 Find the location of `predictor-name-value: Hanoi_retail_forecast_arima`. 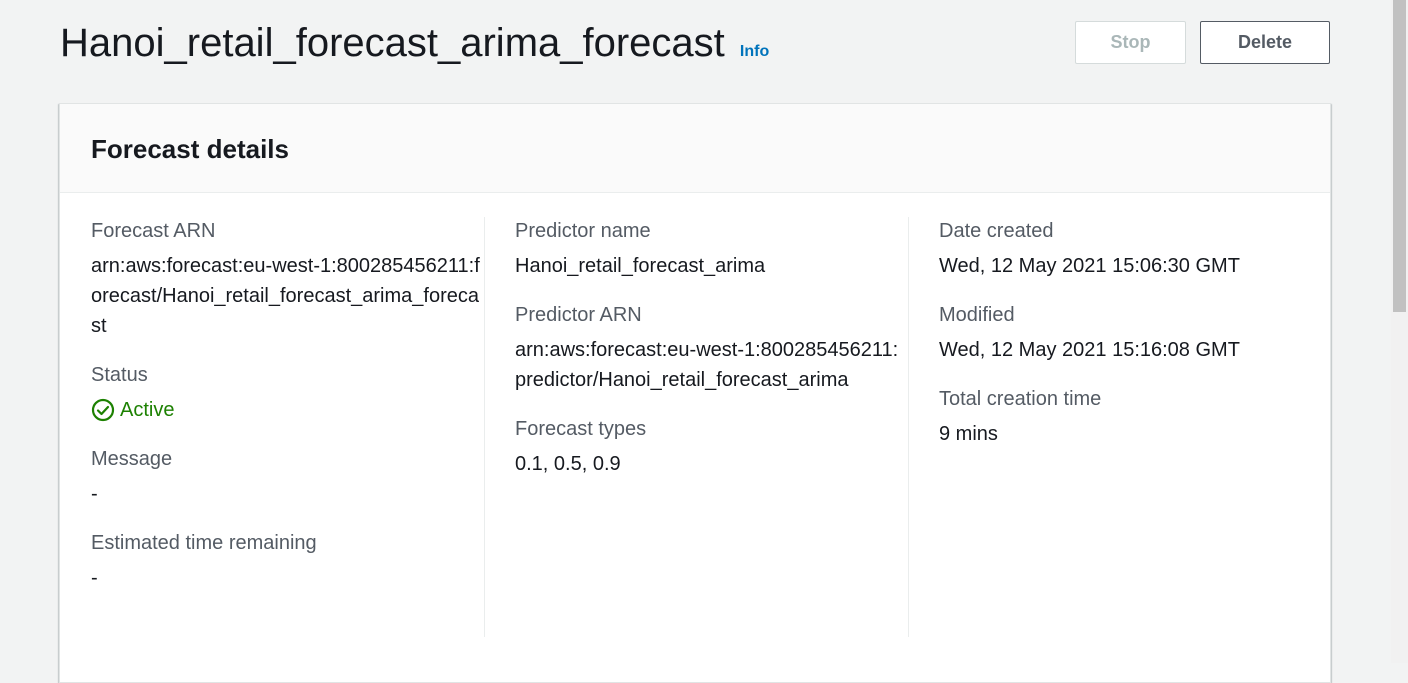

predictor-name-value: Hanoi_retail_forecast_arima is located at coordinates (640, 266).